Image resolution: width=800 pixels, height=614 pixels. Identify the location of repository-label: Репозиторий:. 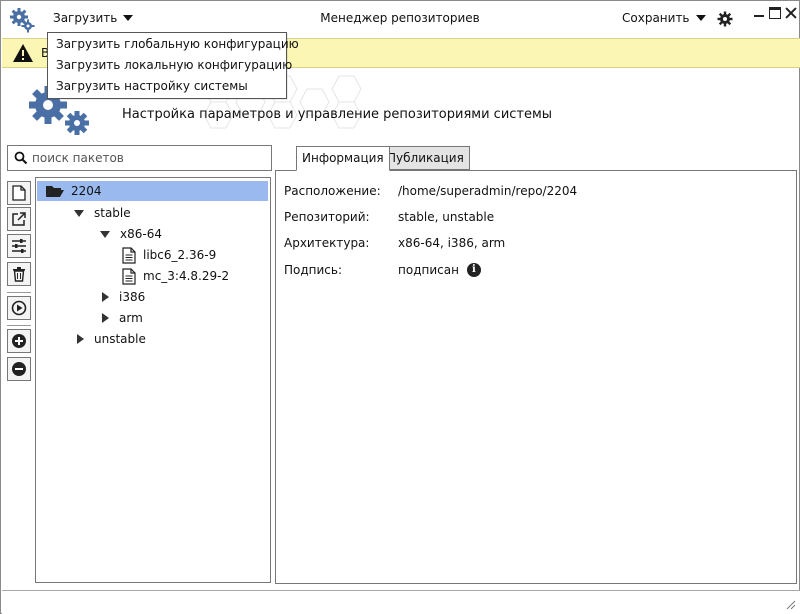
(327, 217).